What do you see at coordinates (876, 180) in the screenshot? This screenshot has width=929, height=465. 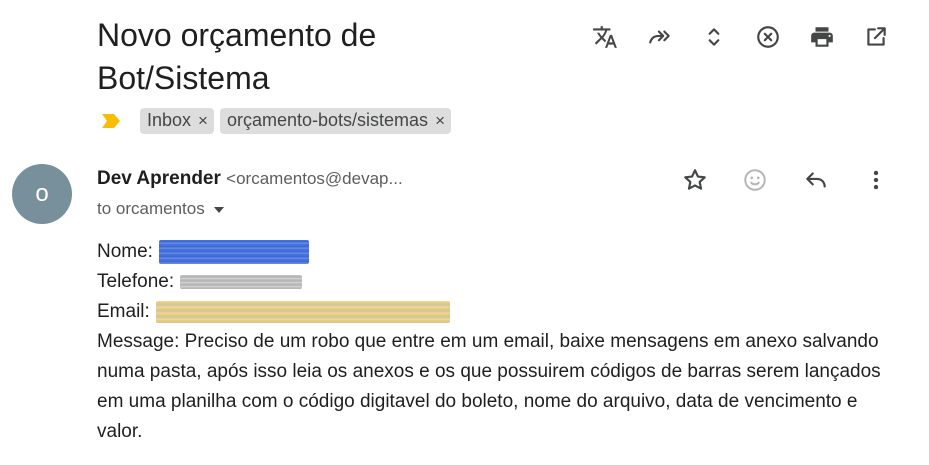 I see `more-options-icon` at bounding box center [876, 180].